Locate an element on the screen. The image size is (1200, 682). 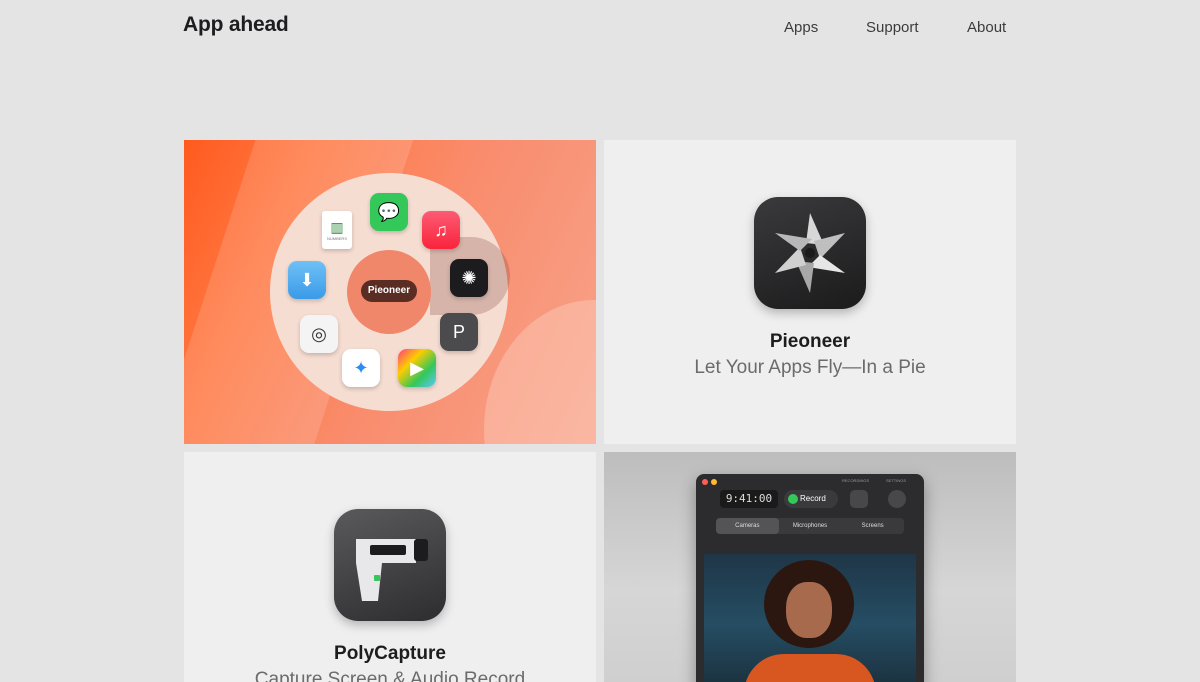
numbers-app-icon: ▥ NUMBERS is located at coordinates (337, 230).